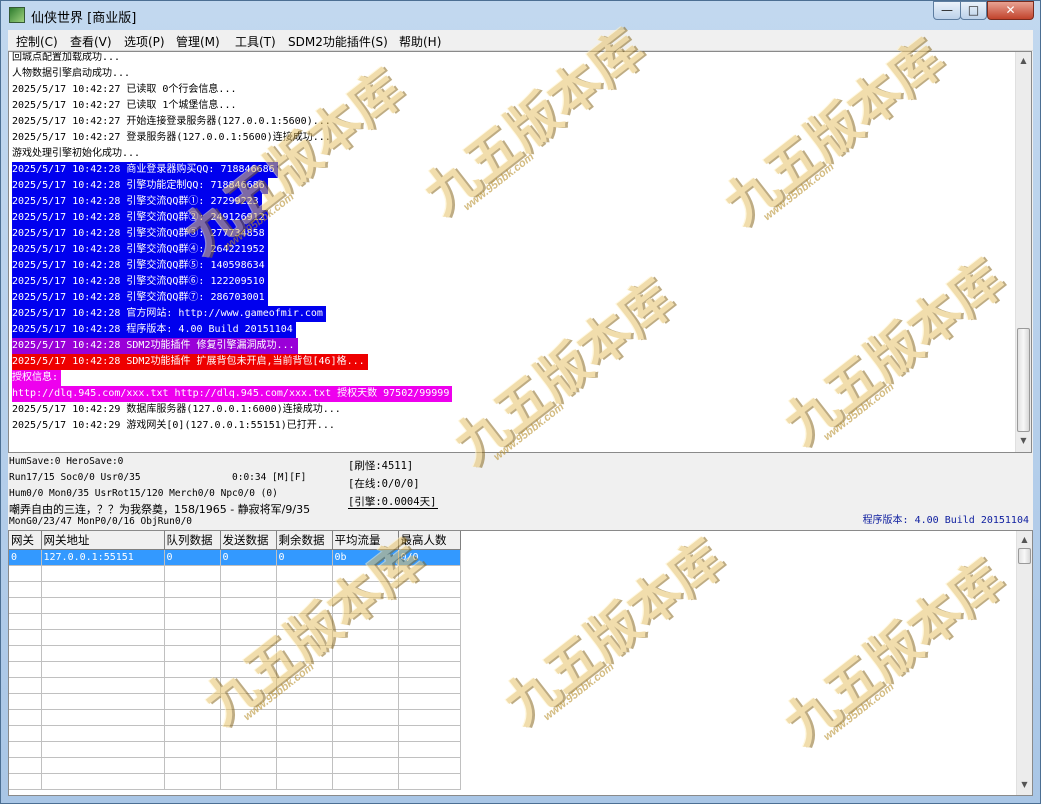  I want to click on menu-manage: 管理(M), so click(198, 41).